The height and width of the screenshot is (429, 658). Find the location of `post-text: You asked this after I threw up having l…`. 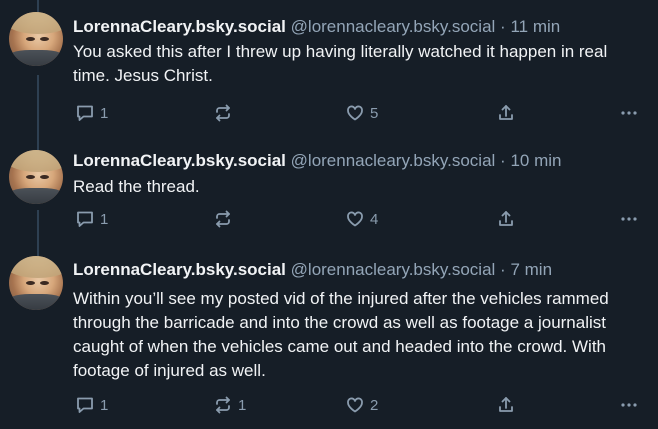

post-text: You asked this after I threw up having l… is located at coordinates (340, 63).